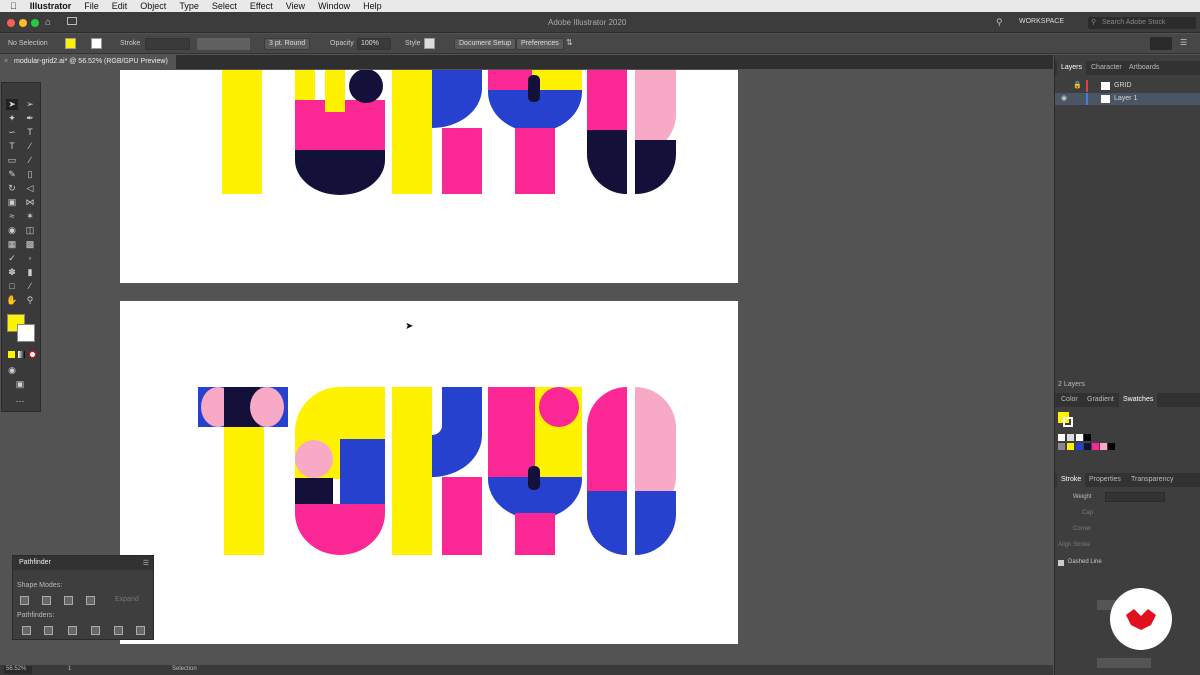 This screenshot has width=1200, height=675. I want to click on fill-color-swatch, so click(70, 43).